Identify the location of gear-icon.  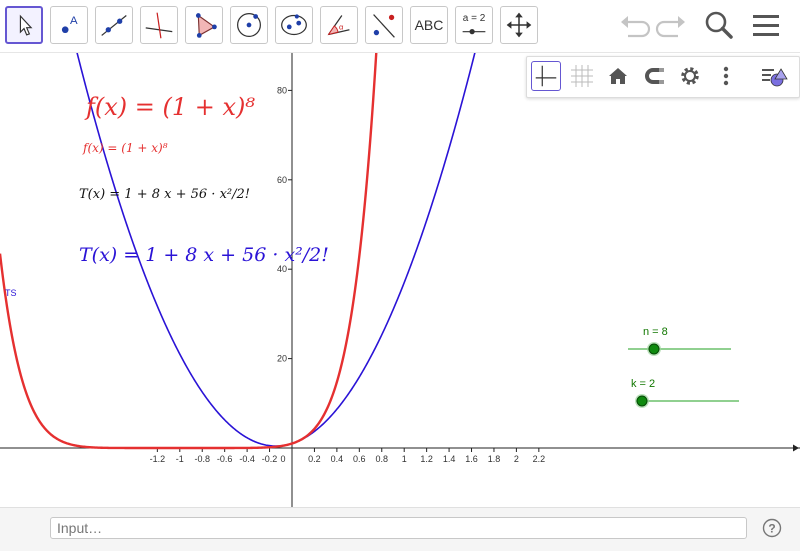
(690, 76).